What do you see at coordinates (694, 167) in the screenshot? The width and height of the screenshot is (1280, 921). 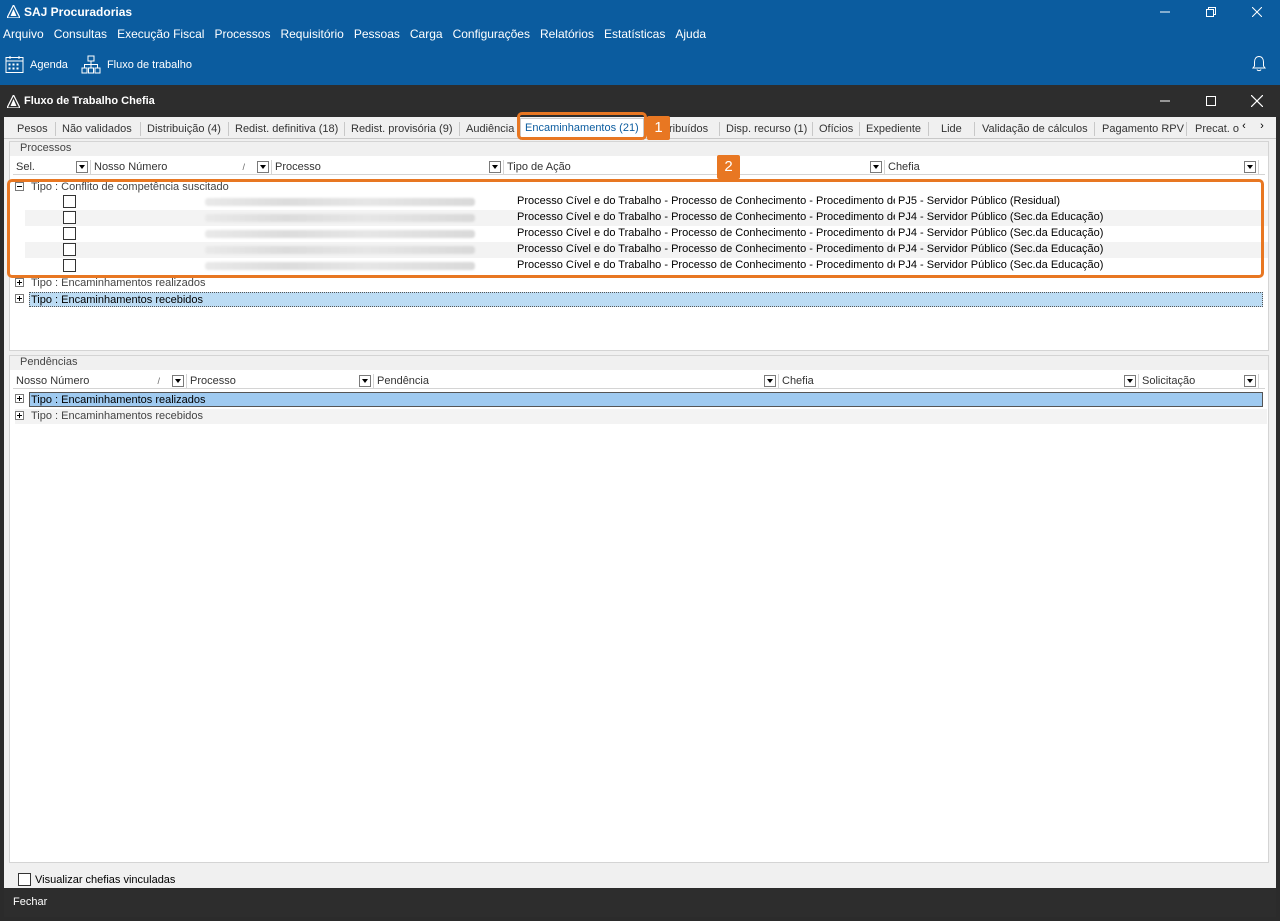 I see `col-tipo-acao: Tipo de Ação` at bounding box center [694, 167].